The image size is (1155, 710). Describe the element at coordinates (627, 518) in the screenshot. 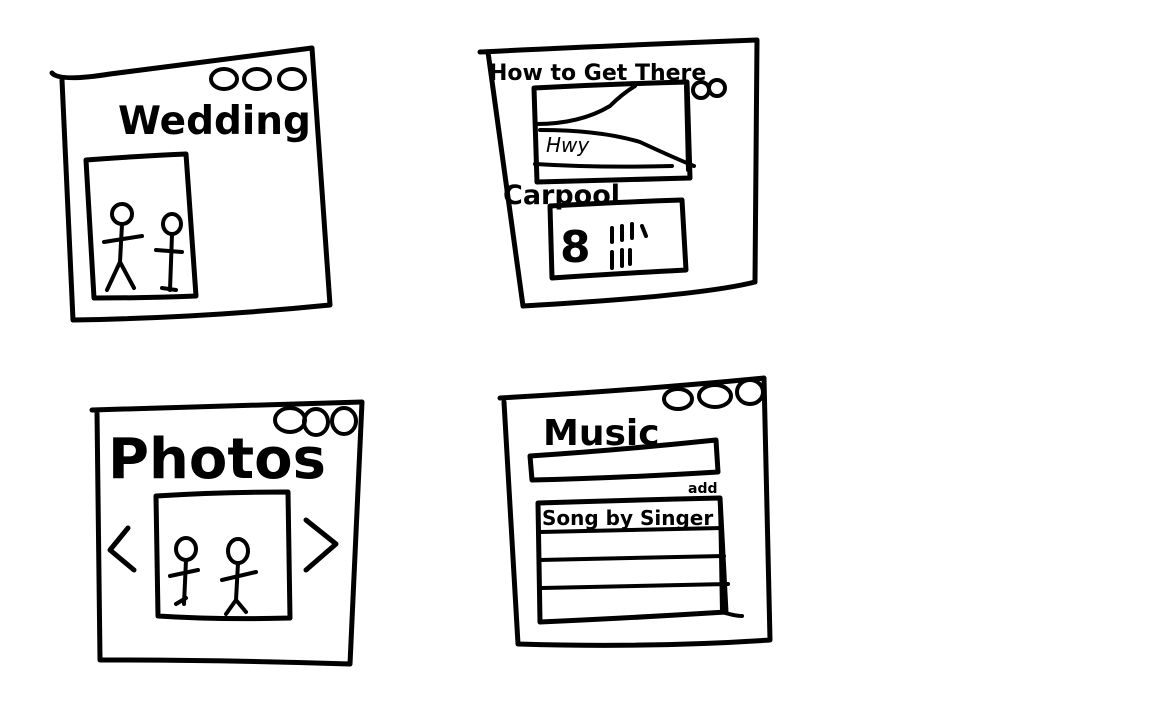

I see `song-row: Song by Singer` at that location.